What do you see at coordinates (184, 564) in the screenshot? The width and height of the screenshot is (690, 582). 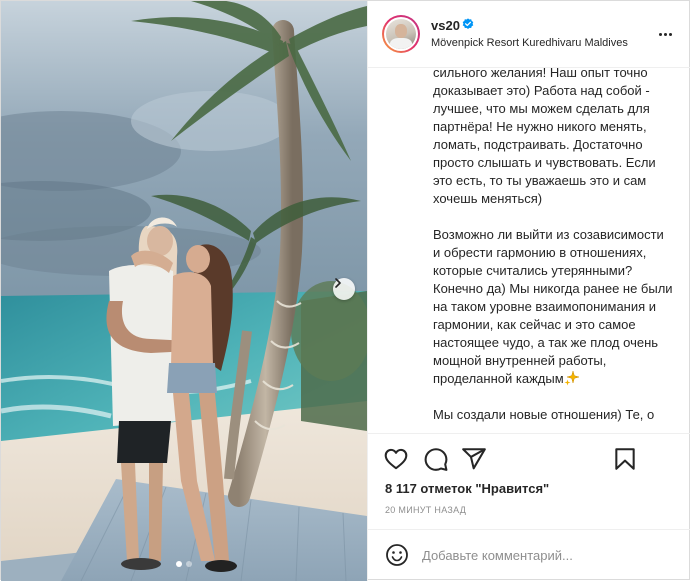 I see `carousel-indicator` at bounding box center [184, 564].